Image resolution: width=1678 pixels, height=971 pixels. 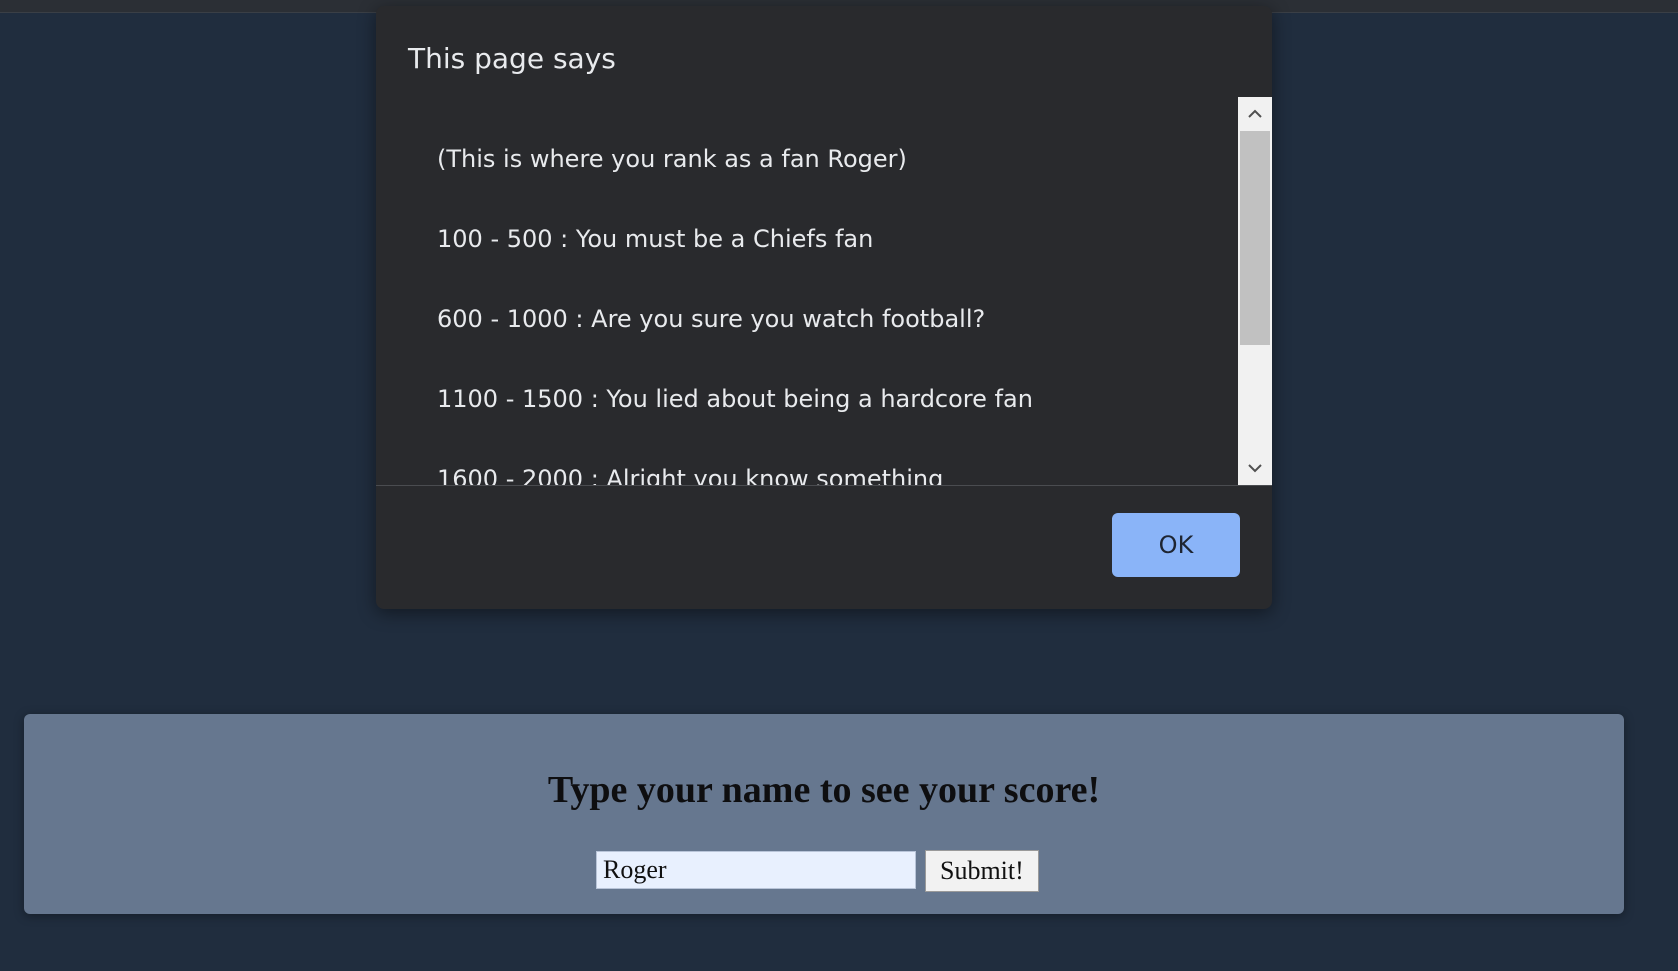 What do you see at coordinates (824, 790) in the screenshot?
I see `score-heading: Type your name to see your score!` at bounding box center [824, 790].